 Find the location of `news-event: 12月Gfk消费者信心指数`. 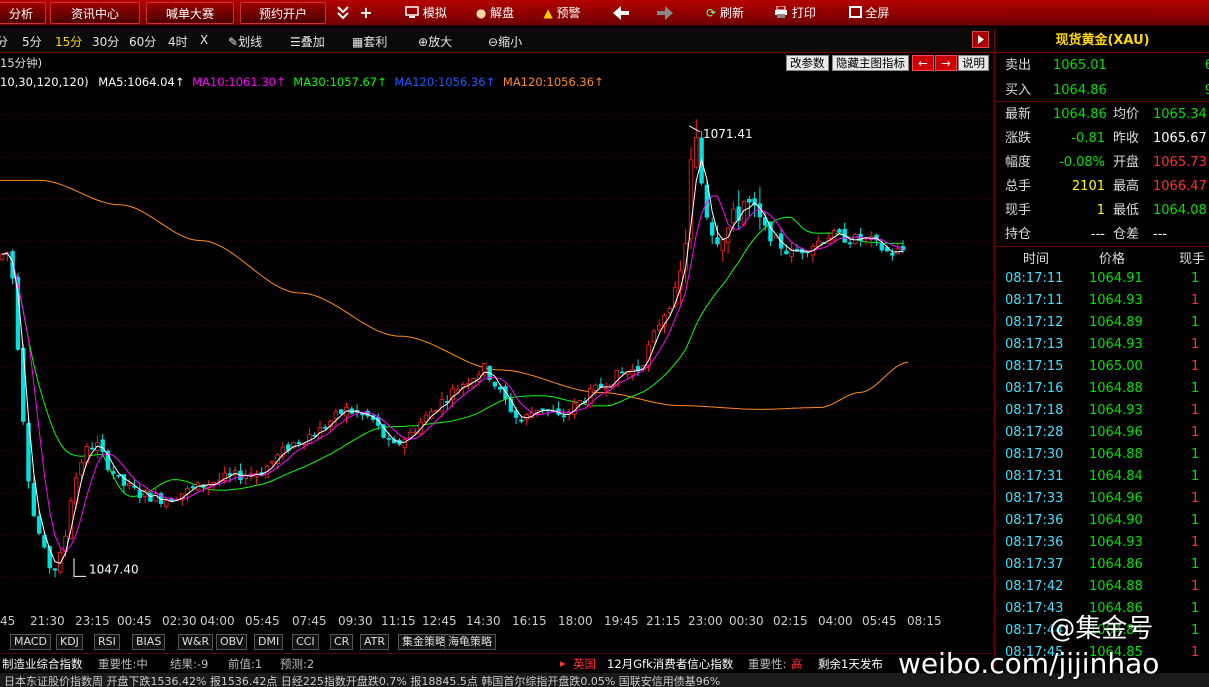

news-event: 12月Gfk消费者信心指数 is located at coordinates (670, 664).